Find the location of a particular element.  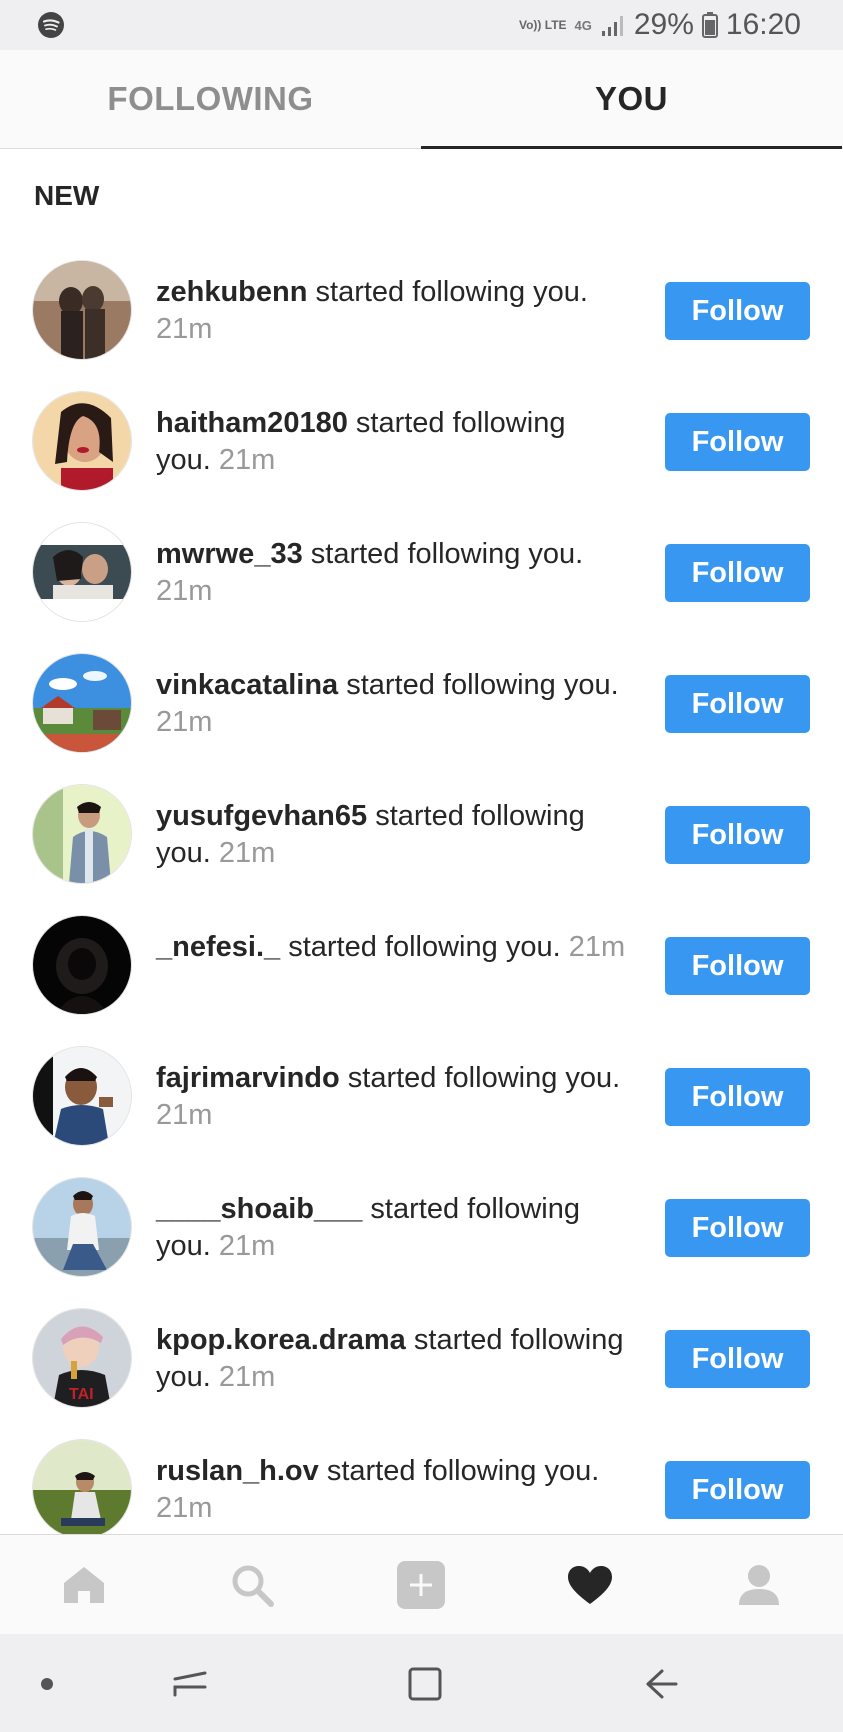

username-link: kpop.korea.drama is located at coordinates (281, 1340).